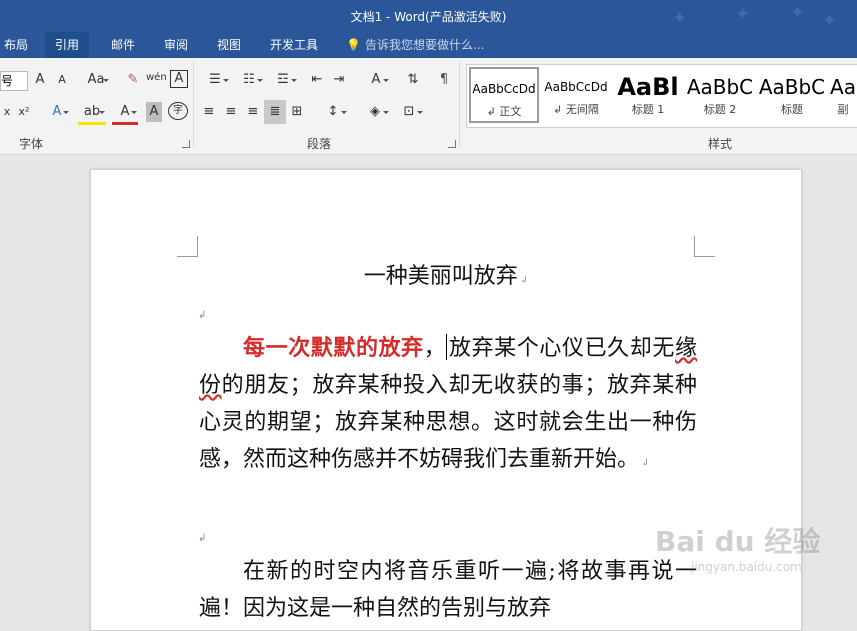  What do you see at coordinates (448, 590) in the screenshot?
I see `paragraph-2: 在新的时空内将音乐重听一遍;将故事再说一遍！因为这是一种自然的告别与放弃` at bounding box center [448, 590].